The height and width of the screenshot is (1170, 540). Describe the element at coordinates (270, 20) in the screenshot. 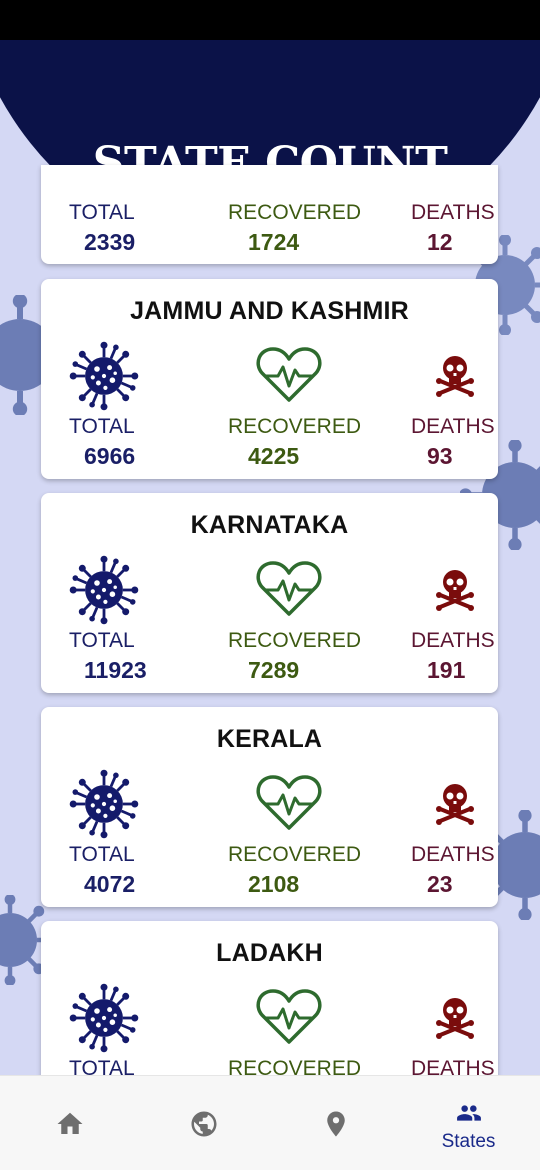

I see `status-bar` at that location.